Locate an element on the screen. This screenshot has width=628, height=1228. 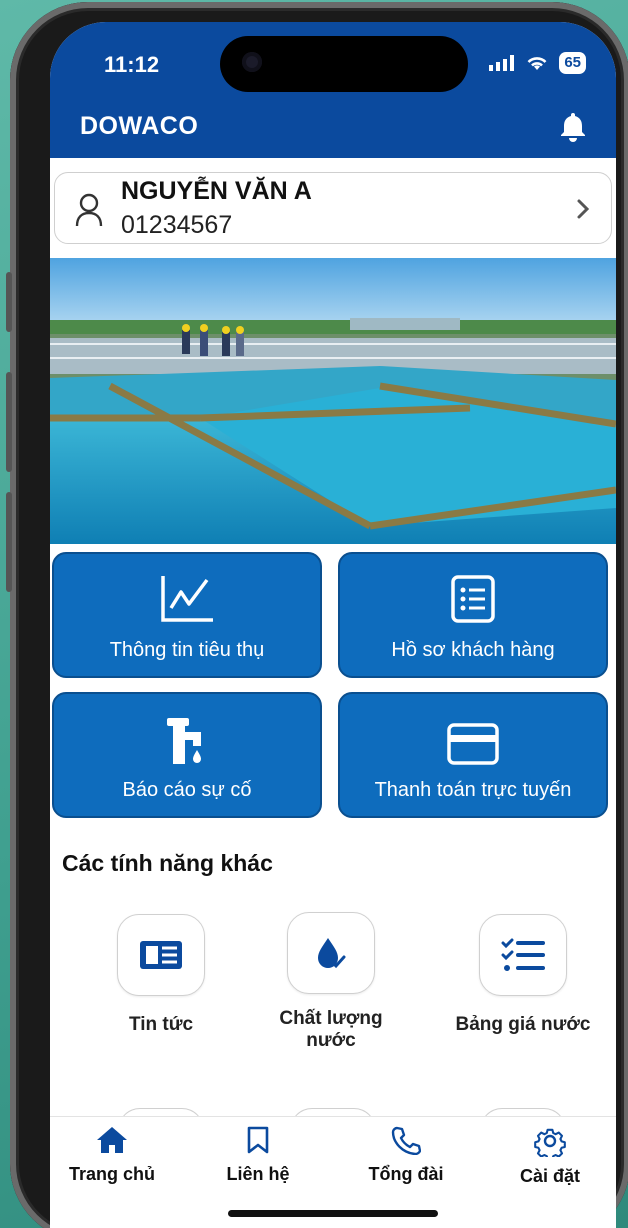
checklist-icon is located at coordinates (523, 954).